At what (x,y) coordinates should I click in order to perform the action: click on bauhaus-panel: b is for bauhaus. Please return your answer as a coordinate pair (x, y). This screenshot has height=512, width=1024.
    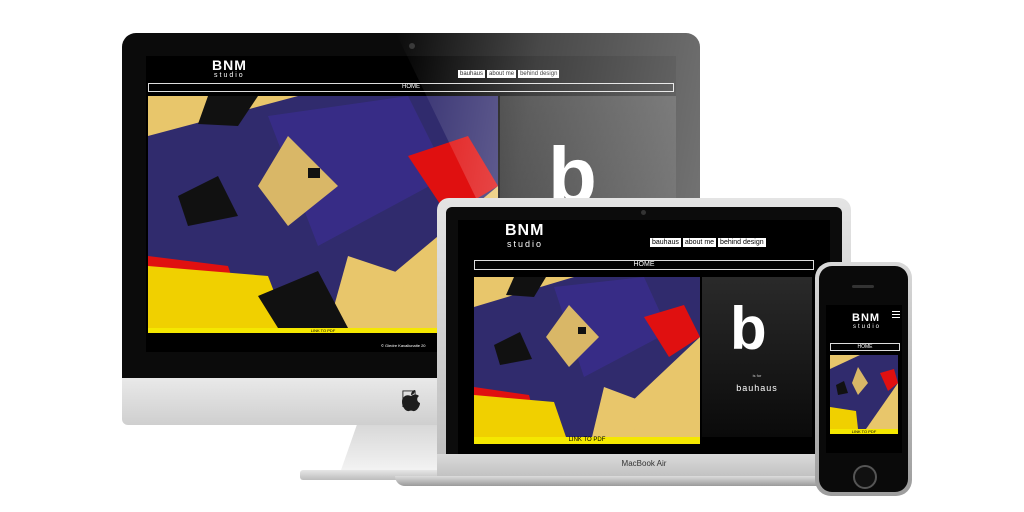
    Looking at the image, I should click on (757, 357).